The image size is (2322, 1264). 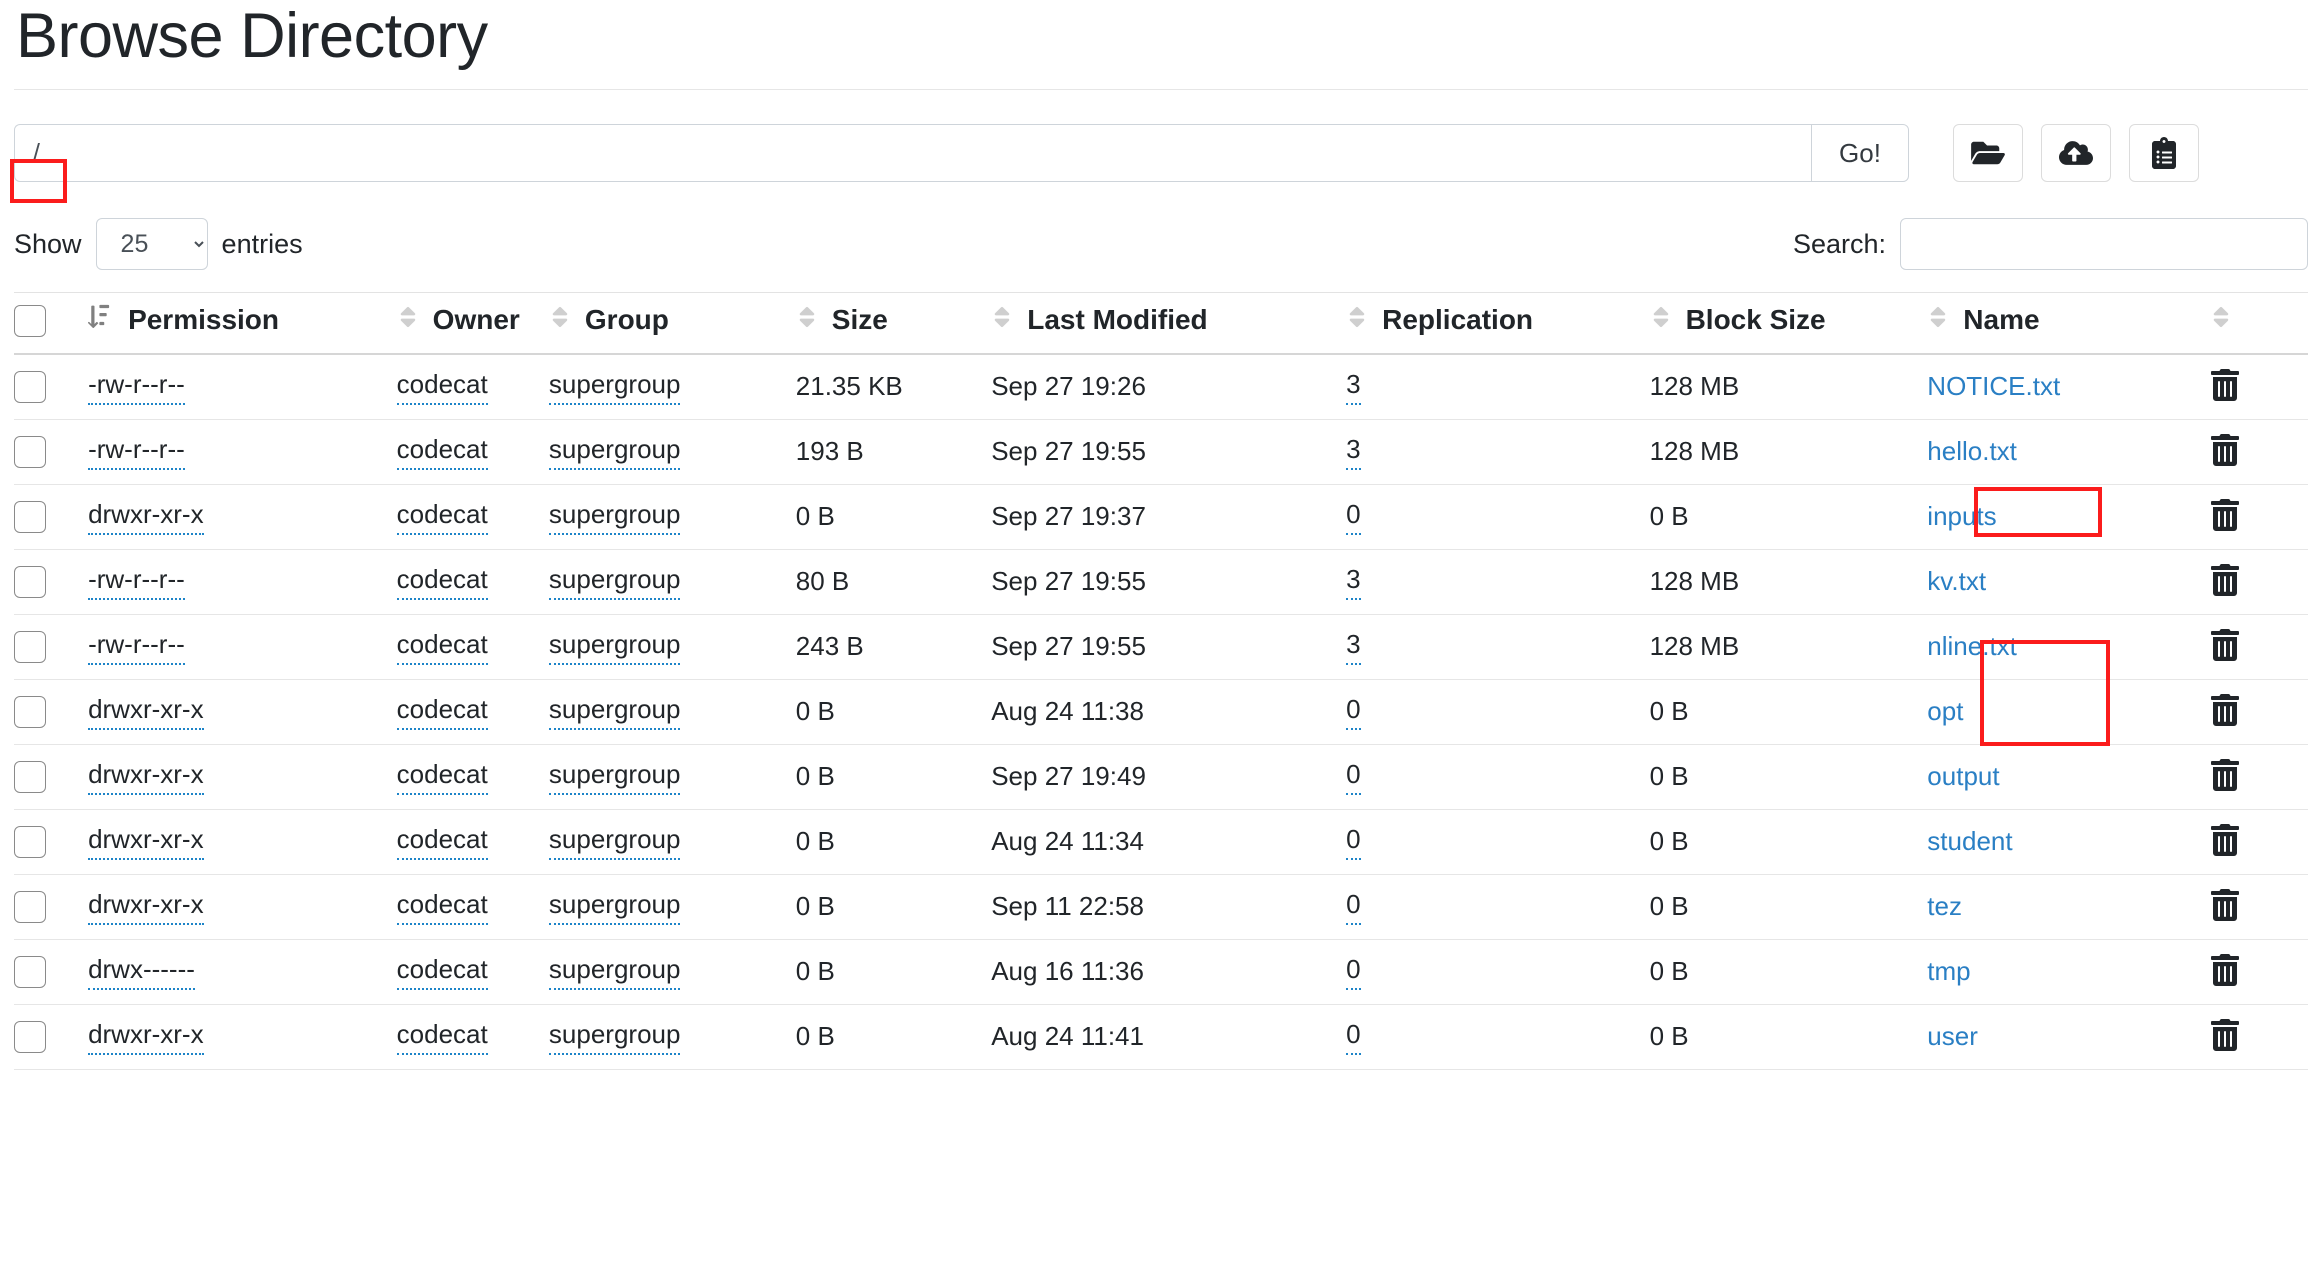 I want to click on file-name-link: kv.txt, so click(x=1956, y=581).